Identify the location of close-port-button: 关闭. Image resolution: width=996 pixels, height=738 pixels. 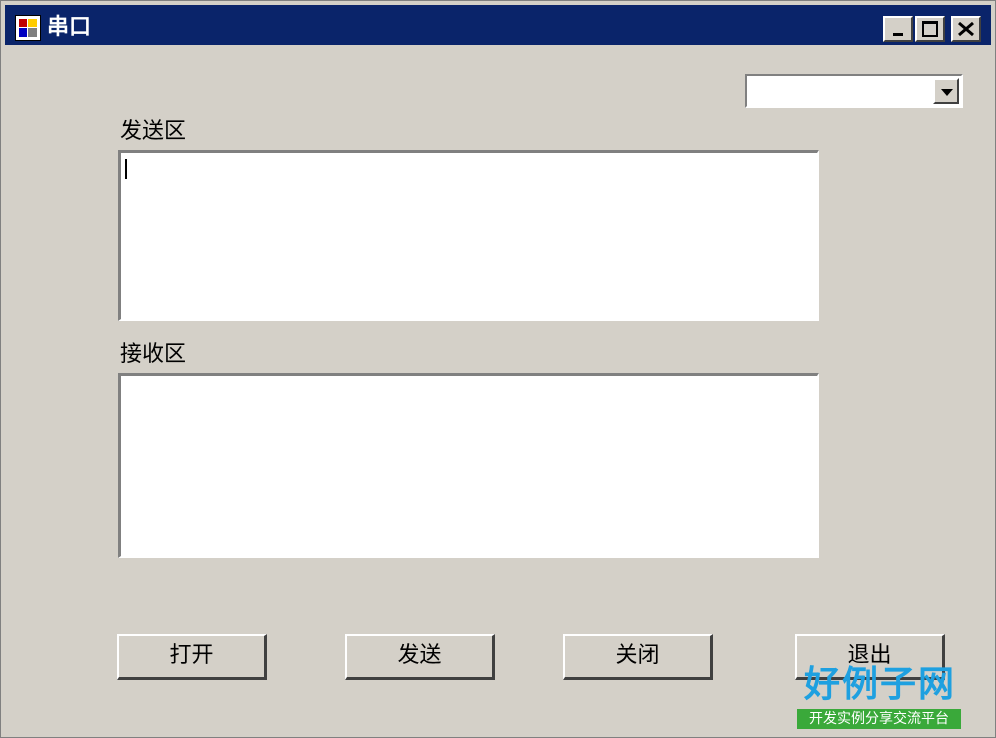
(638, 657).